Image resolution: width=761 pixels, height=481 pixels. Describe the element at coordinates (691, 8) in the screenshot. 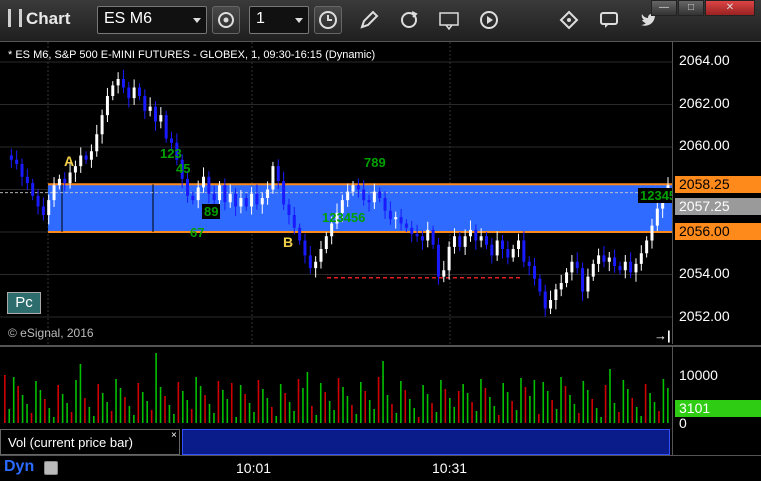

I see `maximize-button: □` at that location.